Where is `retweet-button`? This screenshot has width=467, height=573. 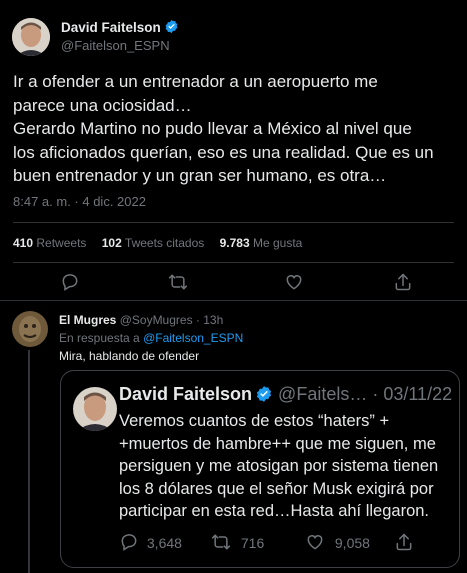
retweet-button is located at coordinates (179, 283).